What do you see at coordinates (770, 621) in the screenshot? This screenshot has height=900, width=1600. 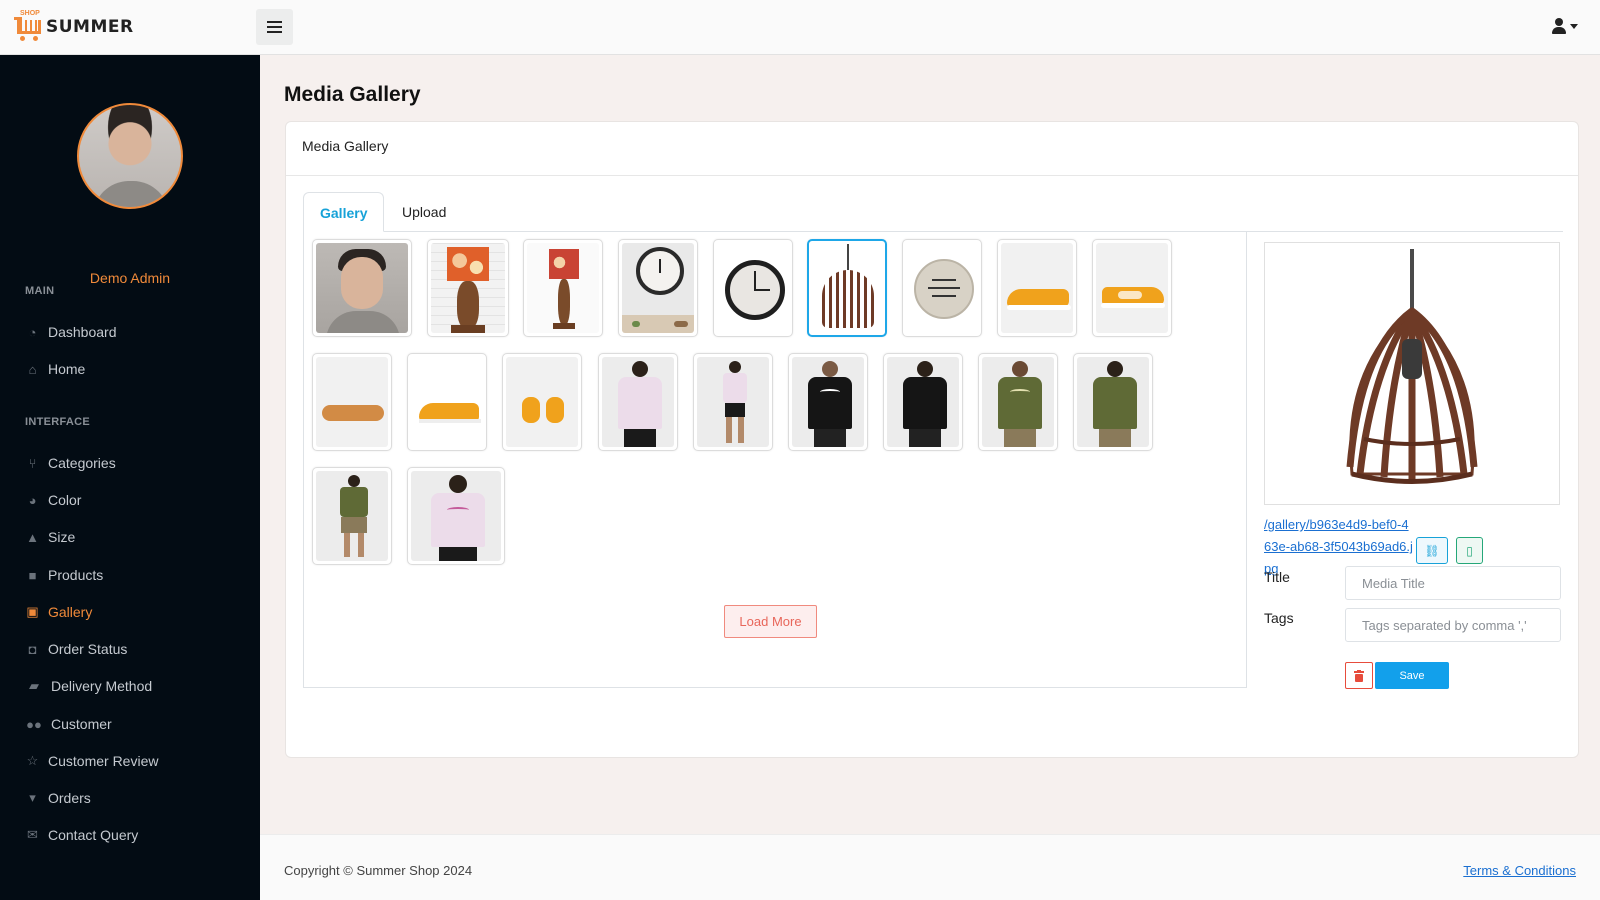 I see `load-more-button: Load More` at bounding box center [770, 621].